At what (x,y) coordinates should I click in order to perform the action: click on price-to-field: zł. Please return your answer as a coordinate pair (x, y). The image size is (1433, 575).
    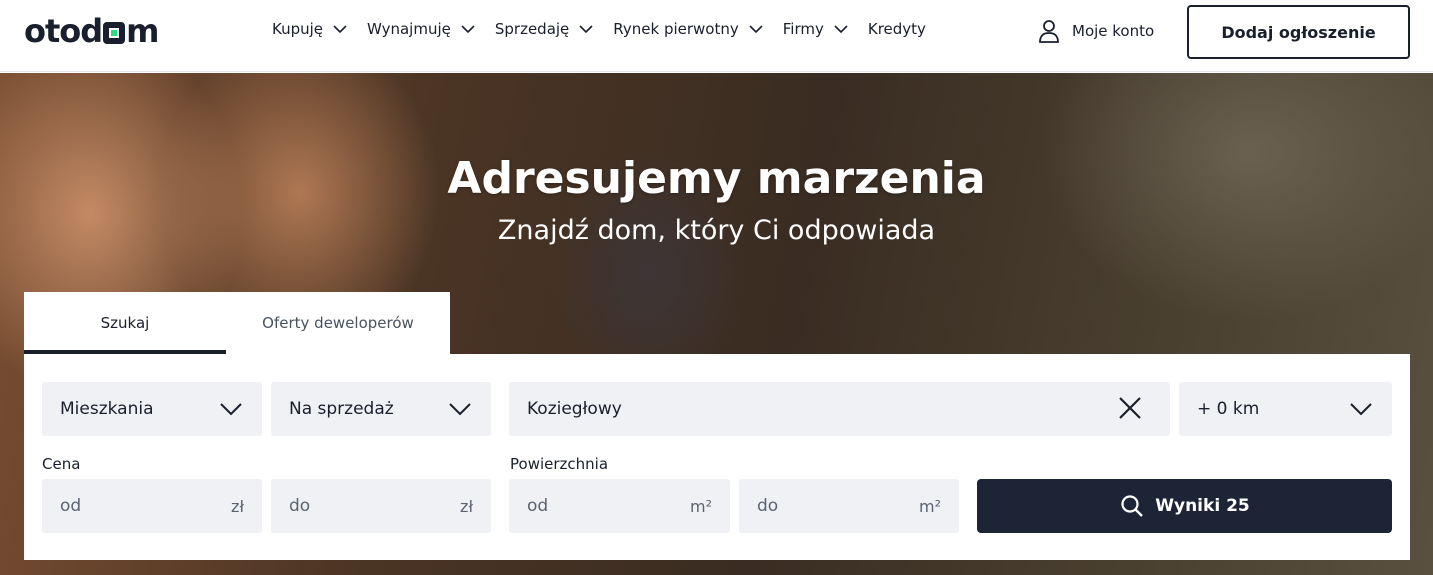
    Looking at the image, I should click on (381, 506).